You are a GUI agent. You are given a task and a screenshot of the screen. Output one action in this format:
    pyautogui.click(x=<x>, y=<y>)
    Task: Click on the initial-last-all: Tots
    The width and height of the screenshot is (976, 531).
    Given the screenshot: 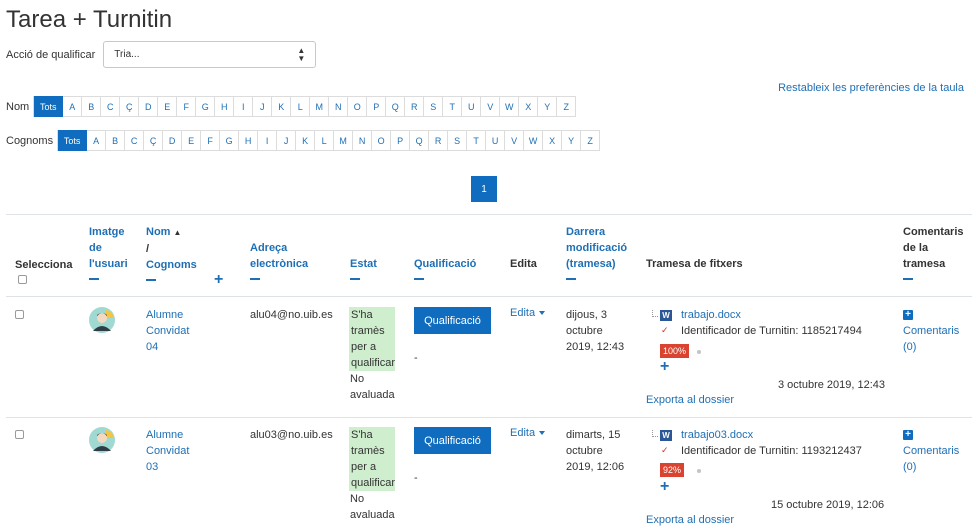 What is the action you would take?
    pyautogui.click(x=73, y=140)
    